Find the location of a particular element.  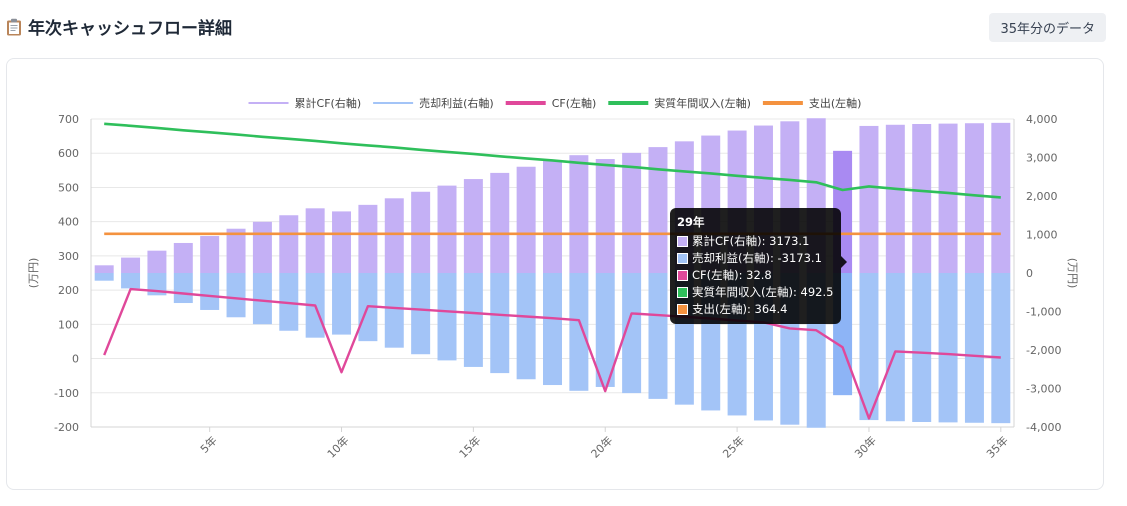

y-left-axis-title: (万円) is located at coordinates (33, 273).